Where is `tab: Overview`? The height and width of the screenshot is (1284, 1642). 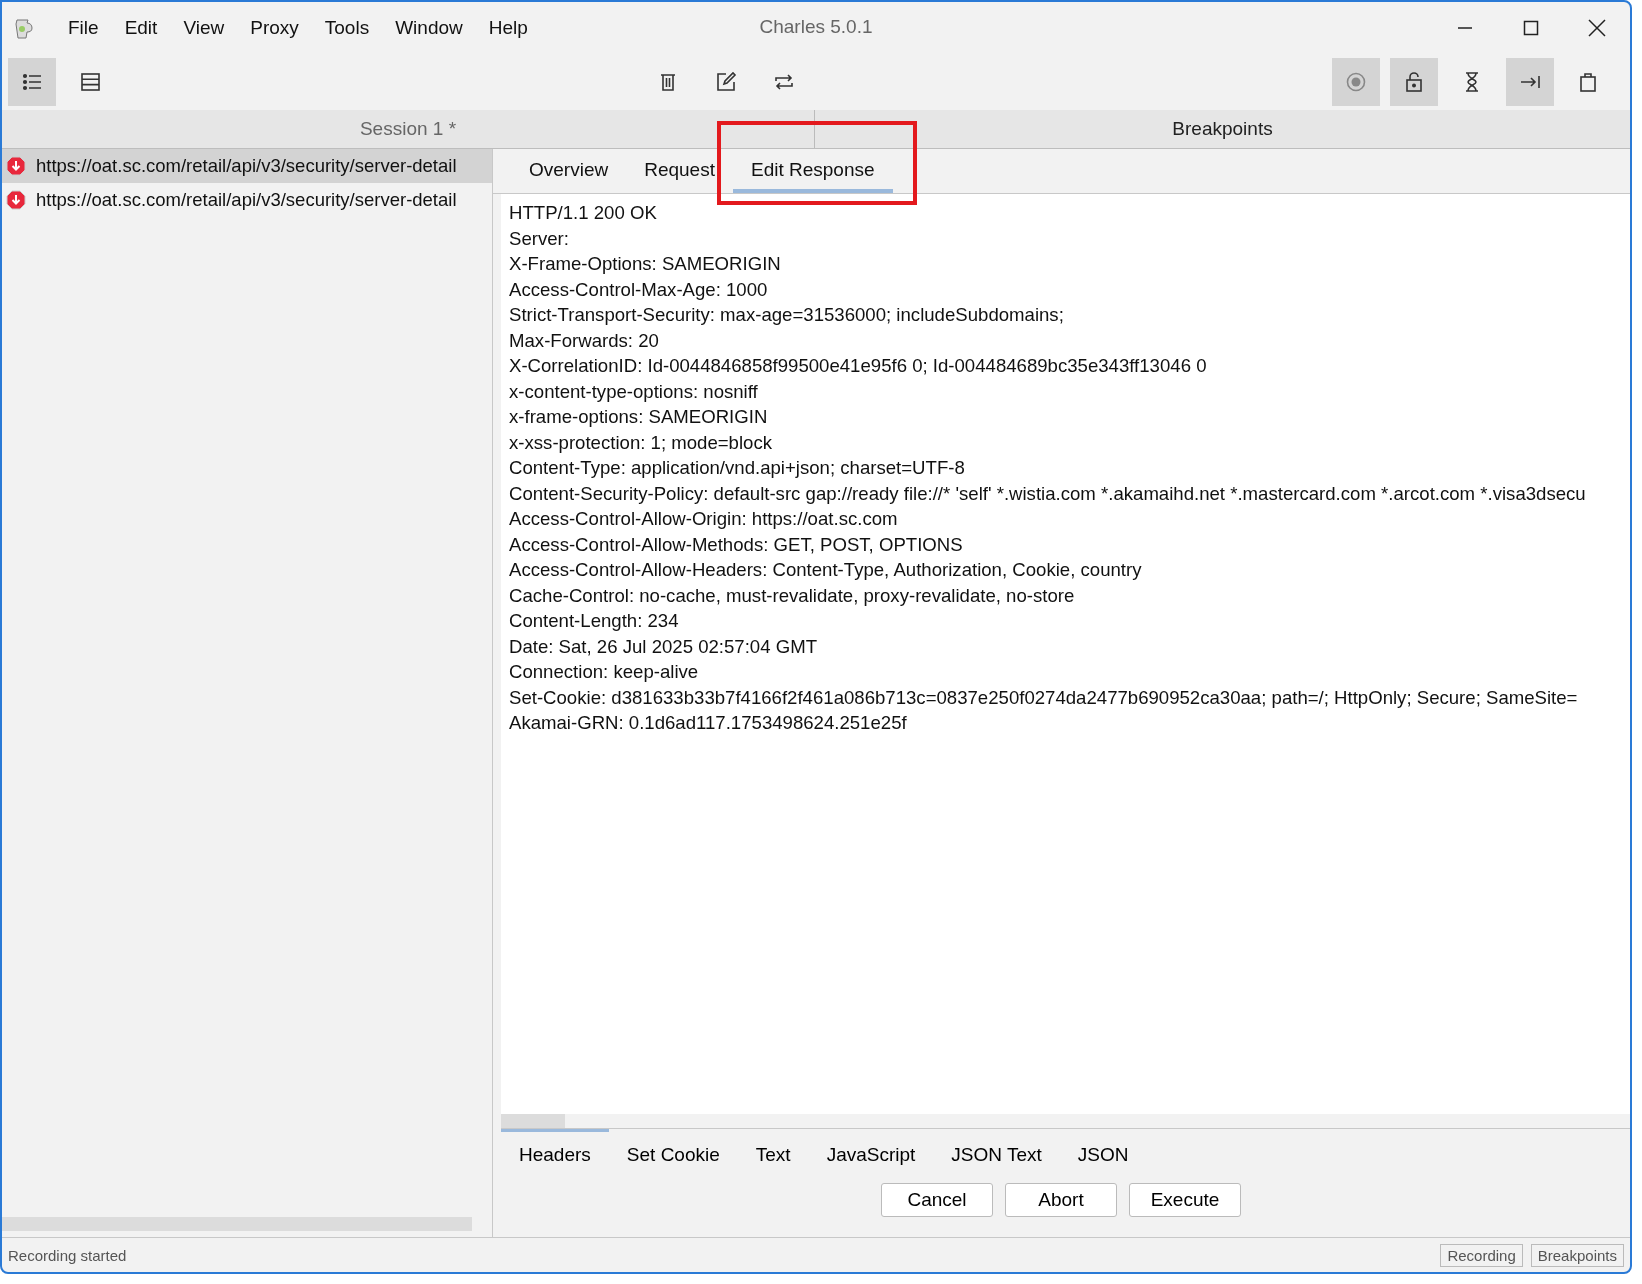
tab: Overview is located at coordinates (569, 176).